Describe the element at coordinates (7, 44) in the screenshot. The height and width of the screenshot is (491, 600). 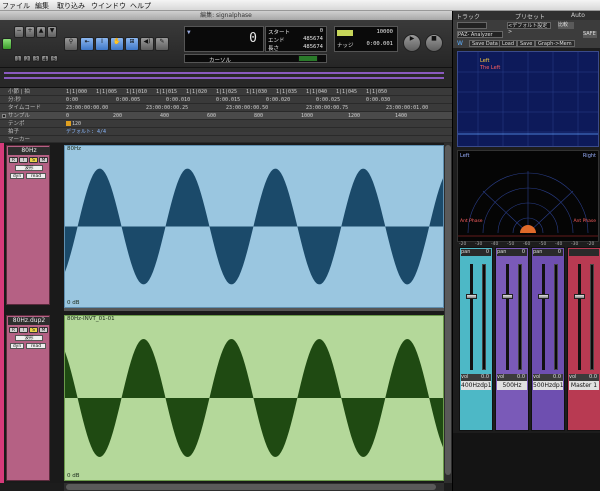
I see `shuffle-mode-button` at that location.